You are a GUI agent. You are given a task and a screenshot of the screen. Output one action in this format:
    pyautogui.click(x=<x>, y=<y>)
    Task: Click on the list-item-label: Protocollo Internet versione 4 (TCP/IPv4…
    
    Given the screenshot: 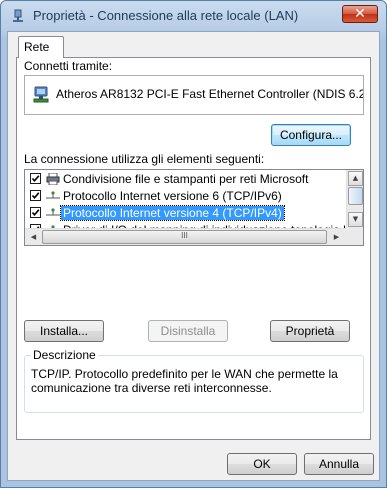 What is the action you would take?
    pyautogui.click(x=172, y=213)
    